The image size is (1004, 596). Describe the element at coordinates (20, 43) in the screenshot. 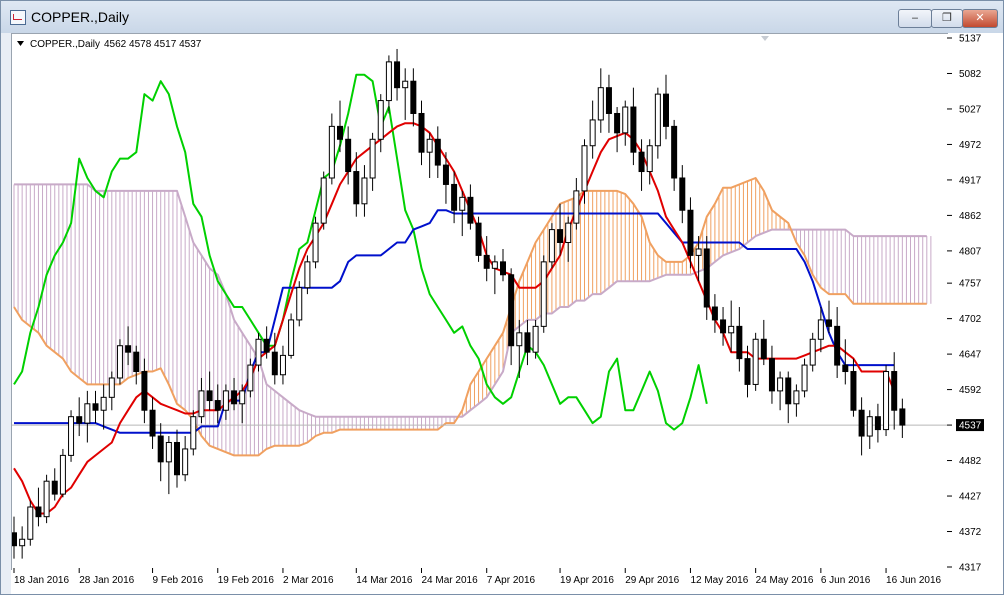

I see `collapse-arrow-icon` at that location.